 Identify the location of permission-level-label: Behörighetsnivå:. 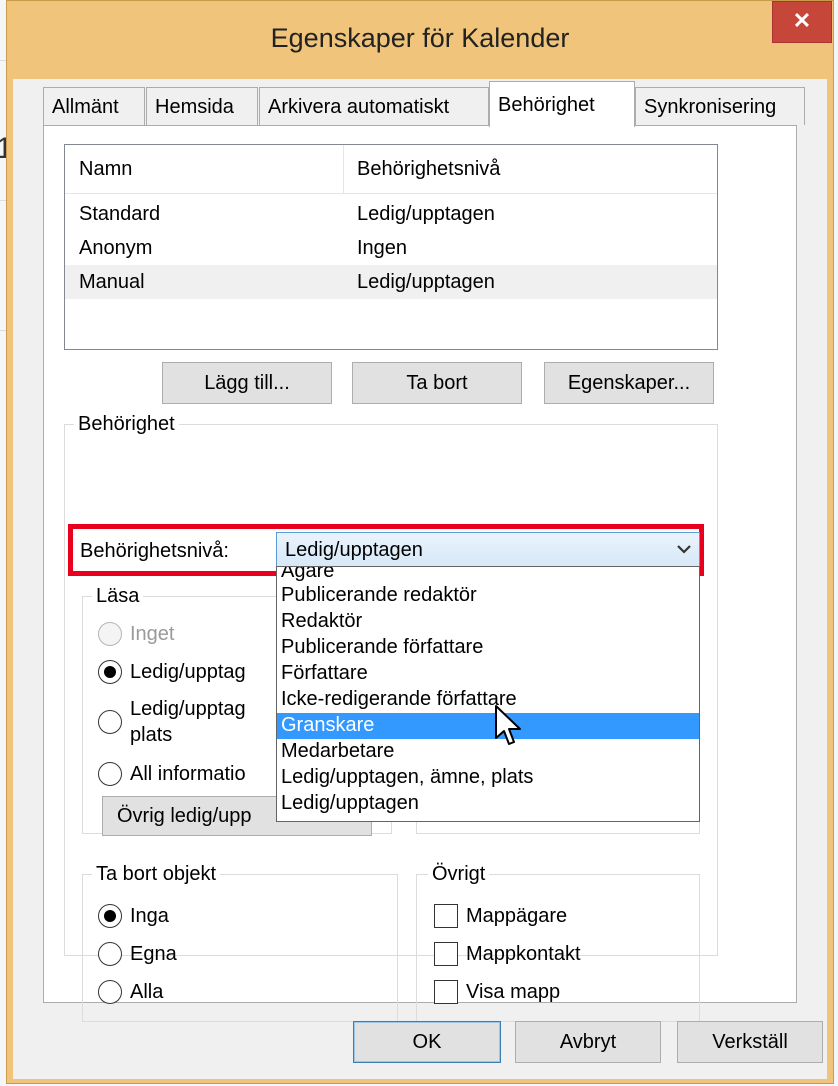
(154, 551).